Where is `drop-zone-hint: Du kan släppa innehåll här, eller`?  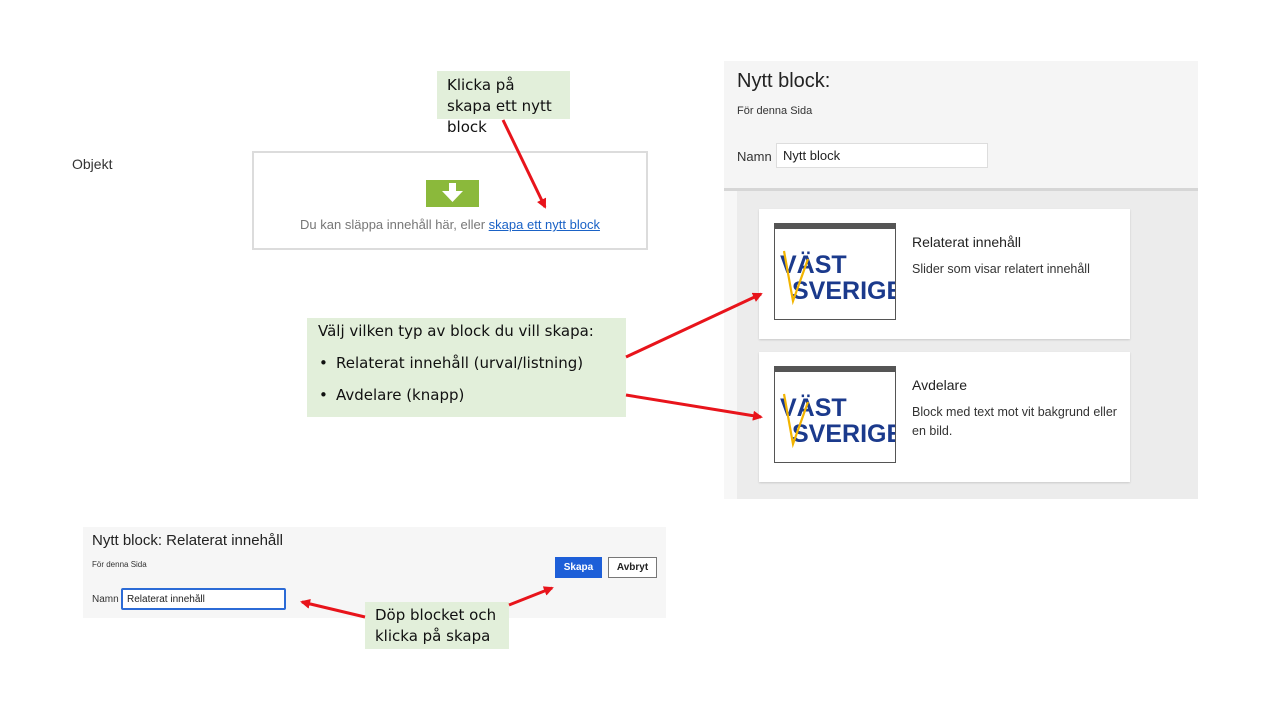
drop-zone-hint: Du kan släppa innehåll här, eller is located at coordinates (394, 224).